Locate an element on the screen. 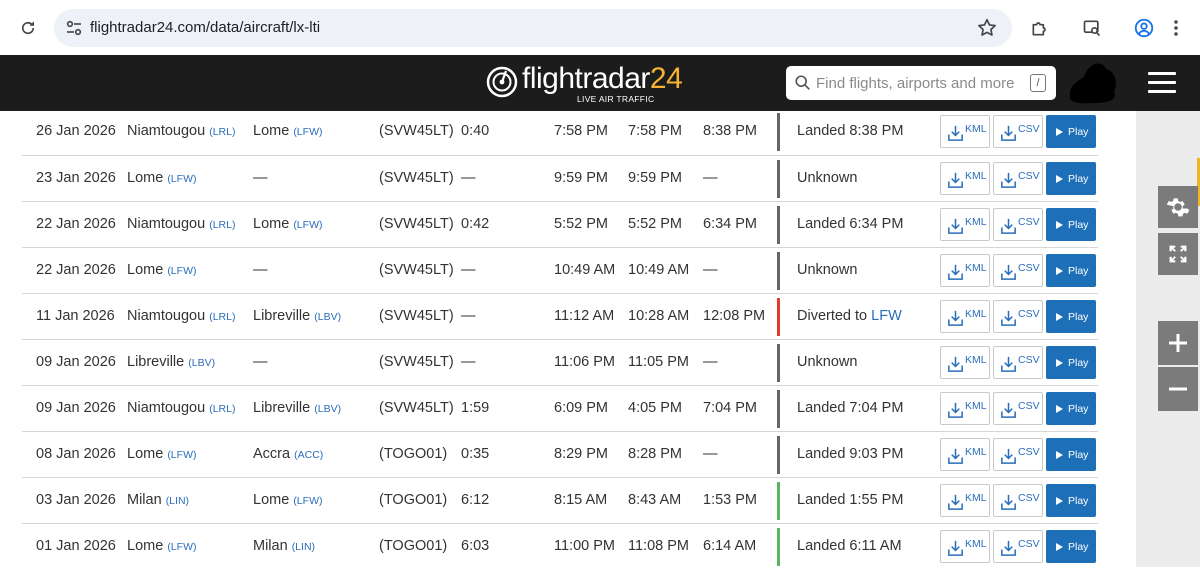 Image resolution: width=1200 pixels, height=569 pixels. gear-icon is located at coordinates (1178, 207).